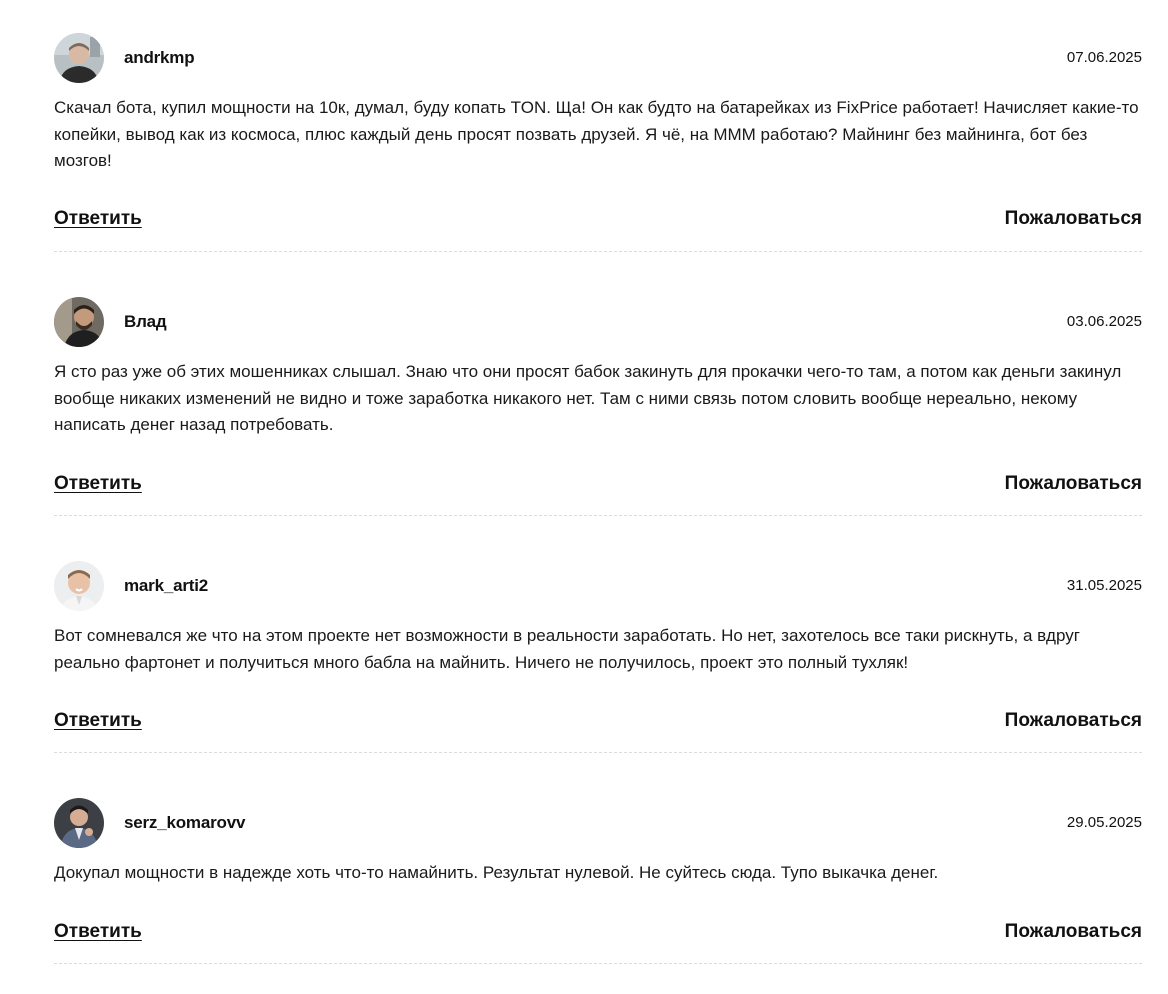 Image resolution: width=1168 pixels, height=994 pixels. I want to click on comment-header: mark_arti2 31.05.2025, so click(598, 586).